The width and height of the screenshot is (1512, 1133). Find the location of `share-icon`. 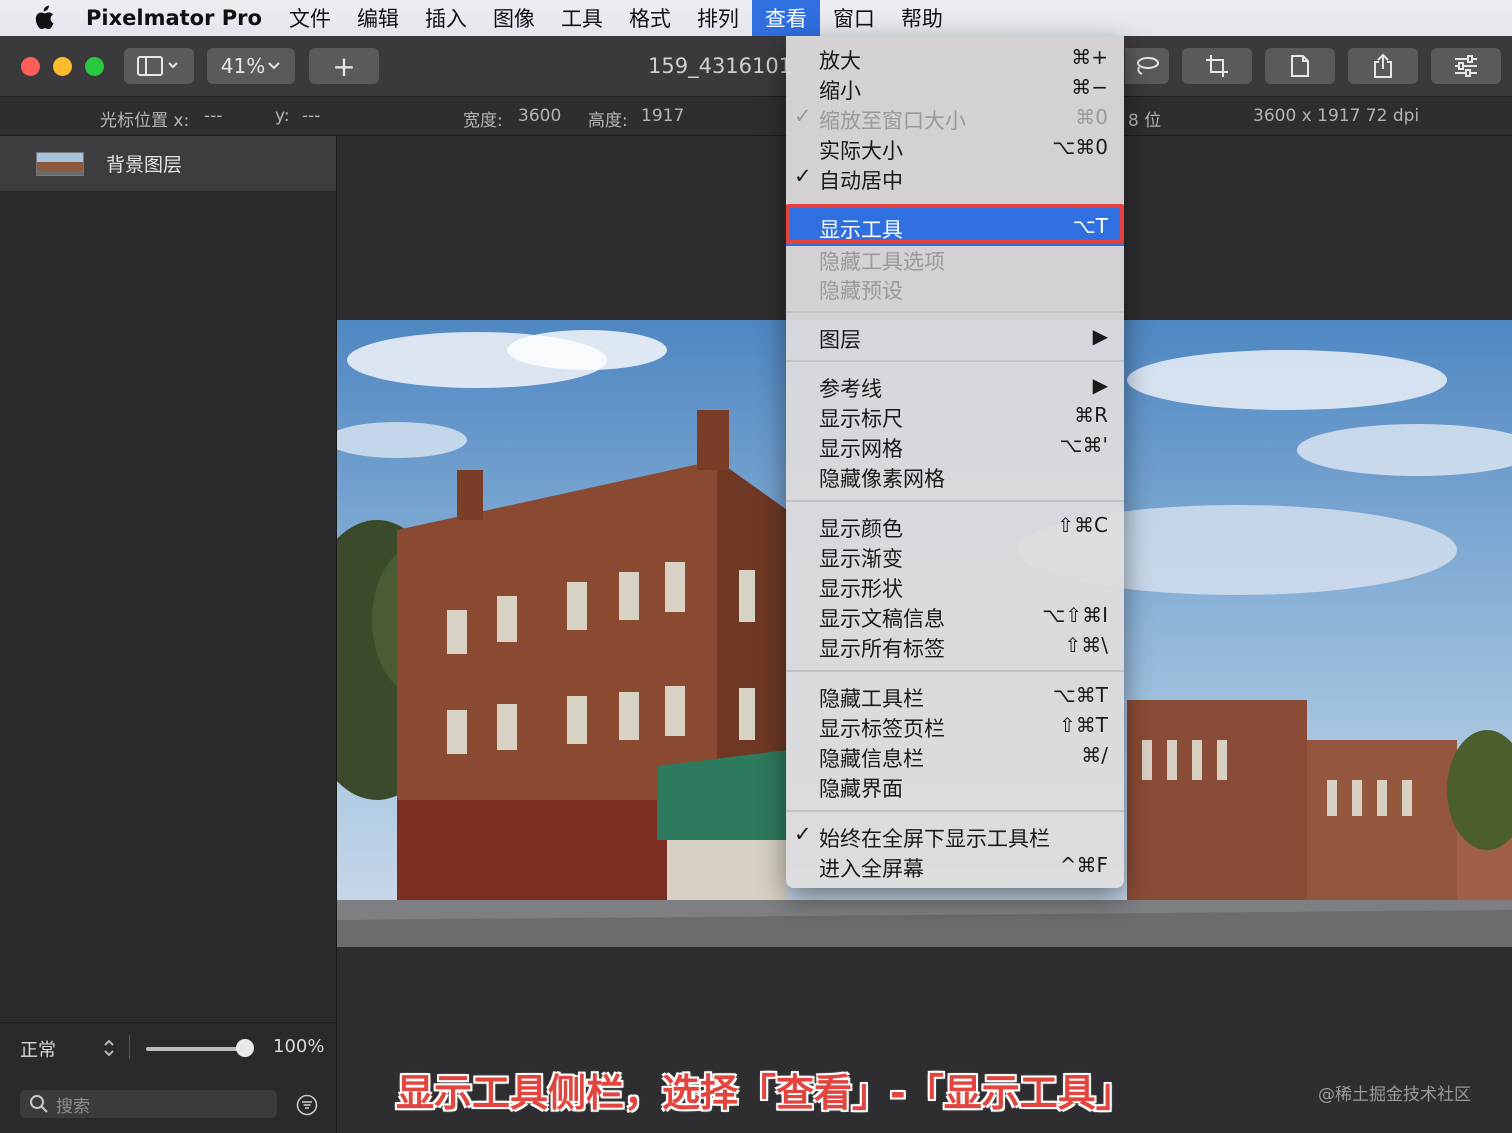

share-icon is located at coordinates (1383, 65).